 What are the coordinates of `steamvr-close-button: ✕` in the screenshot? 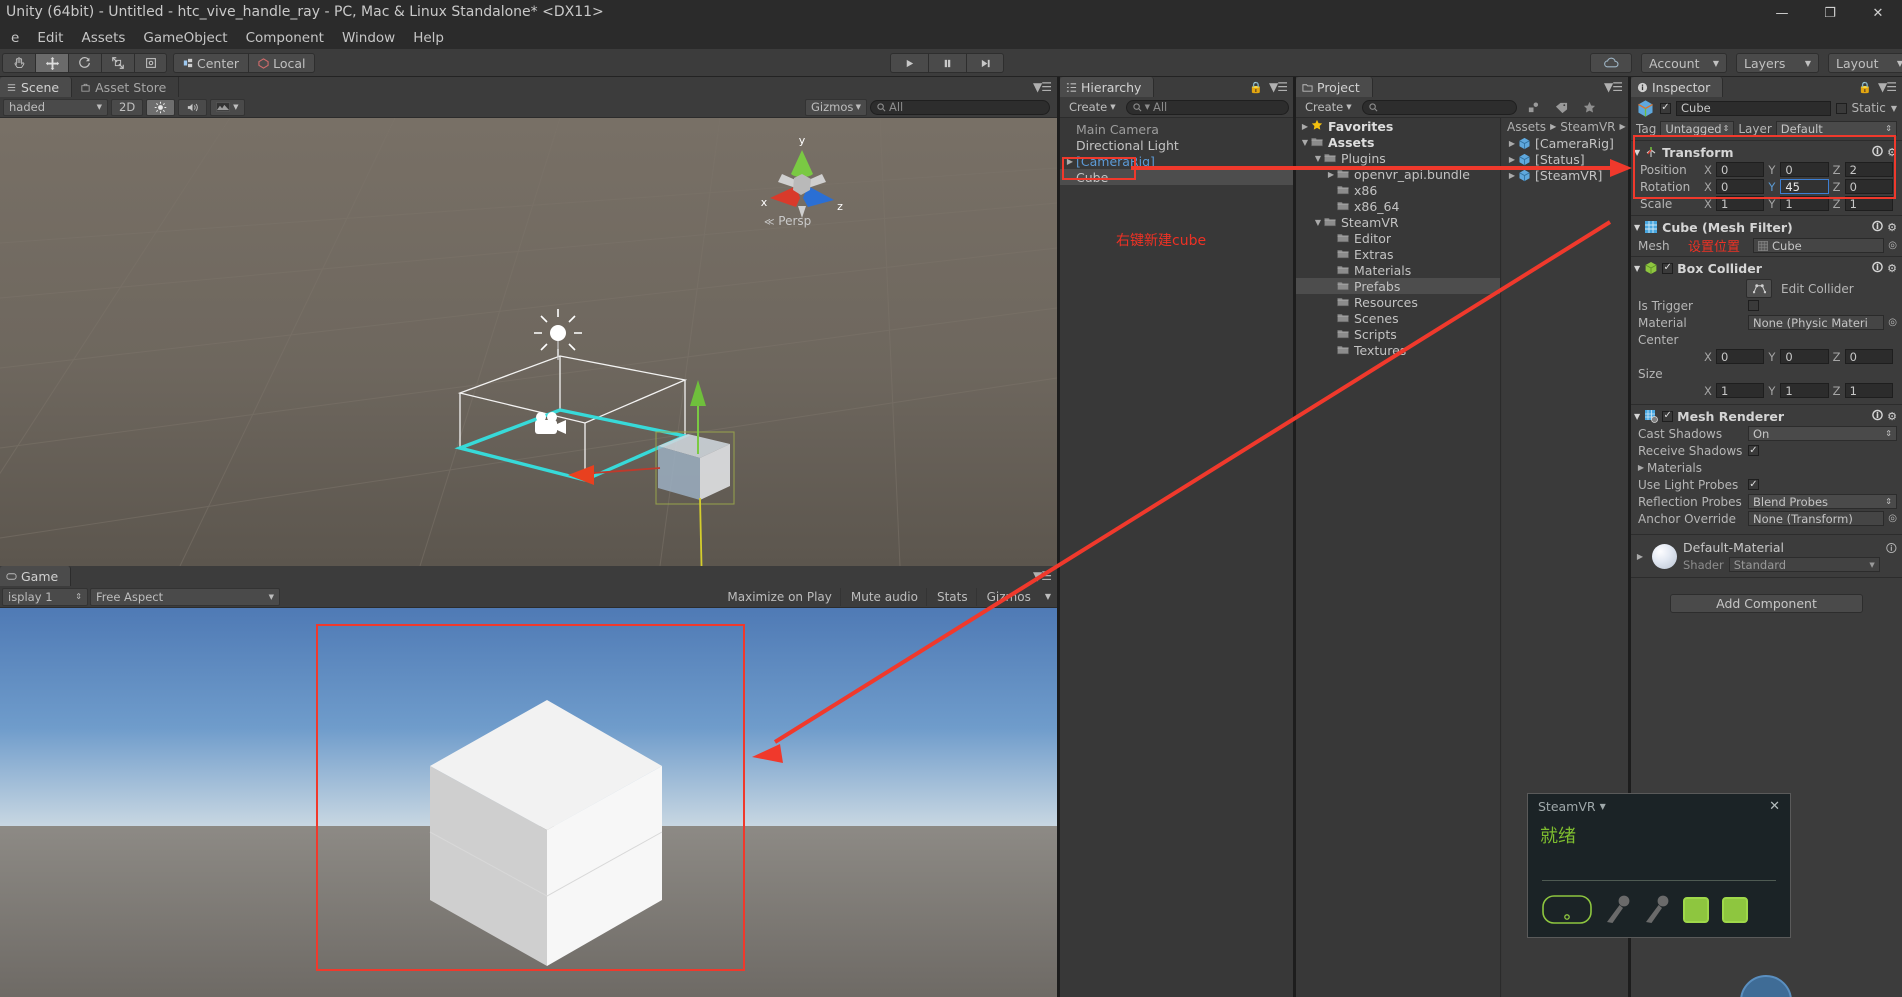 It's located at (1774, 806).